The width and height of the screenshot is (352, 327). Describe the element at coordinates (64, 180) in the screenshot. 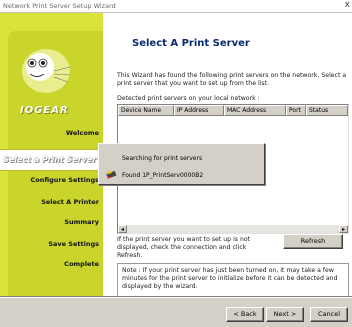

I see `step-configure-settings: Configure Settings` at that location.